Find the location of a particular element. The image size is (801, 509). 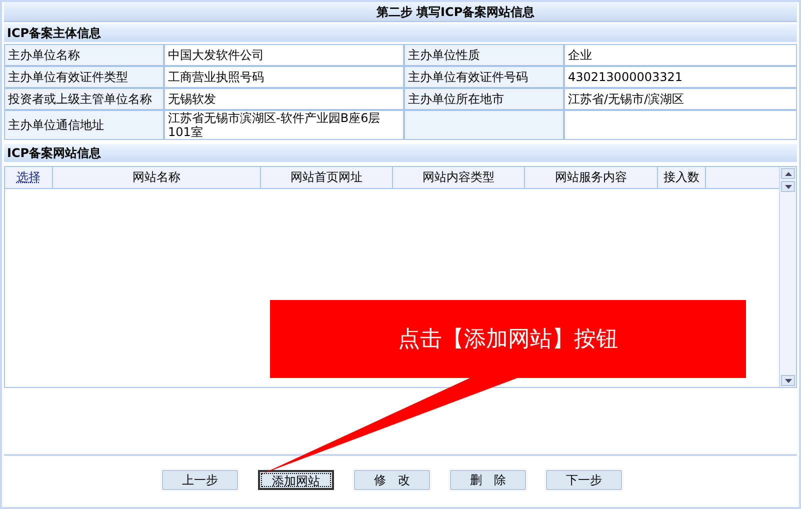

field-label: 主办单位有效证件类型 is located at coordinates (84, 77).